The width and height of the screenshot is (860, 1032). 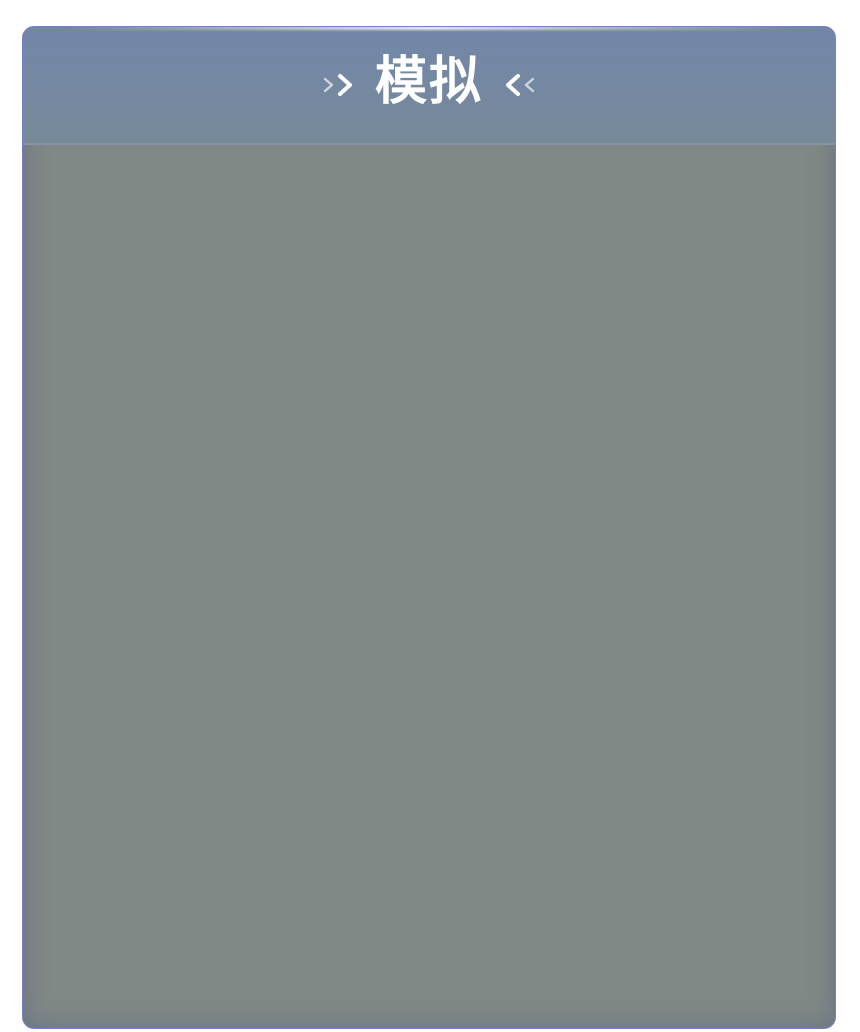 What do you see at coordinates (428, 82) in the screenshot?
I see `panel-title: 模拟` at bounding box center [428, 82].